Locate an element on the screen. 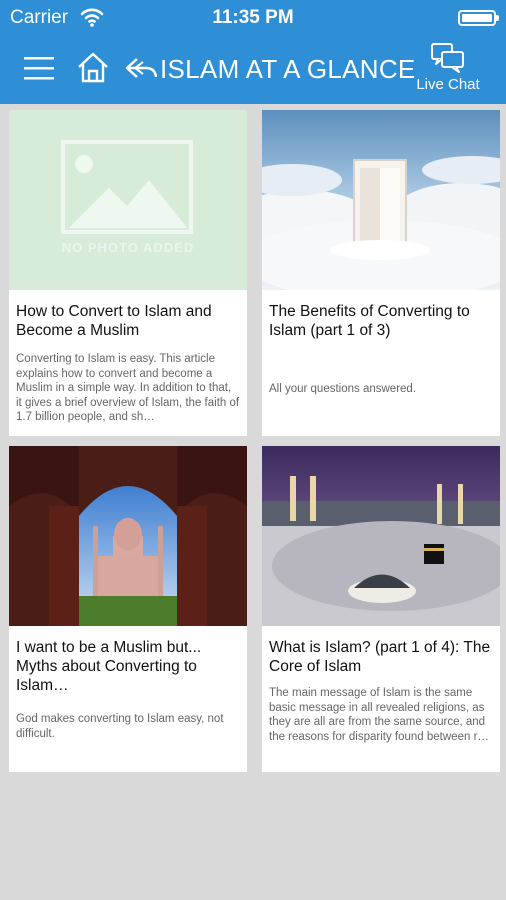  nav-bar: ISLAM AT A GLANCE Live Chat is located at coordinates (253, 70).